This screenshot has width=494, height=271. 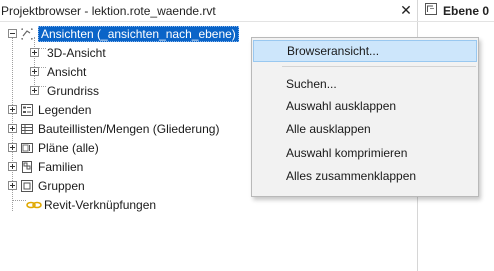 I want to click on tab-ebene-0: Ebene 0, so click(x=456, y=11).